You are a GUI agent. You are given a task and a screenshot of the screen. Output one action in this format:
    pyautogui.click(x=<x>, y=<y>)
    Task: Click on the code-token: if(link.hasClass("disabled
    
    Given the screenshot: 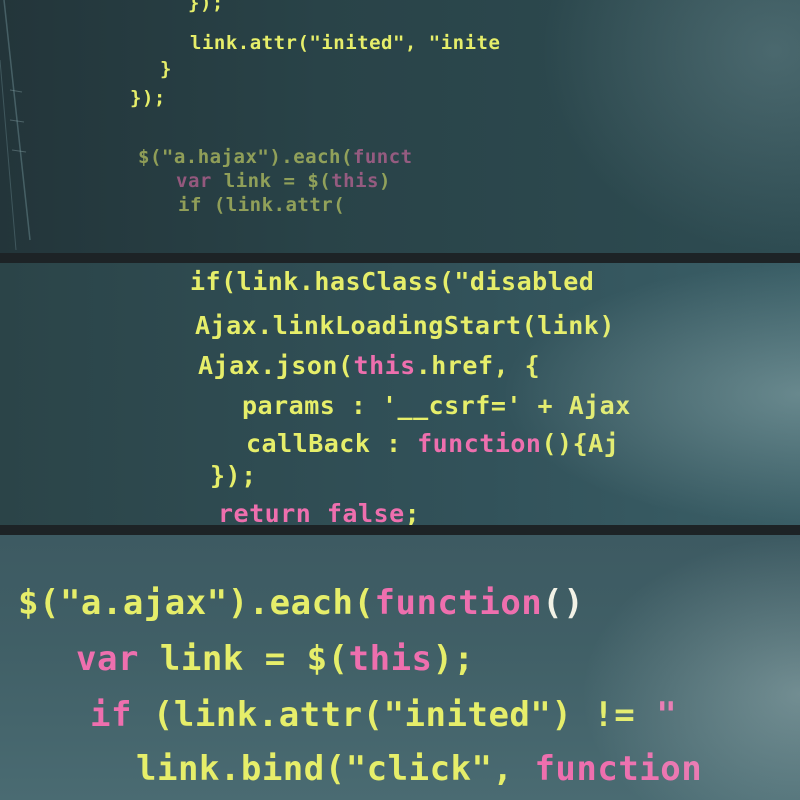 What is the action you would take?
    pyautogui.click(x=392, y=281)
    